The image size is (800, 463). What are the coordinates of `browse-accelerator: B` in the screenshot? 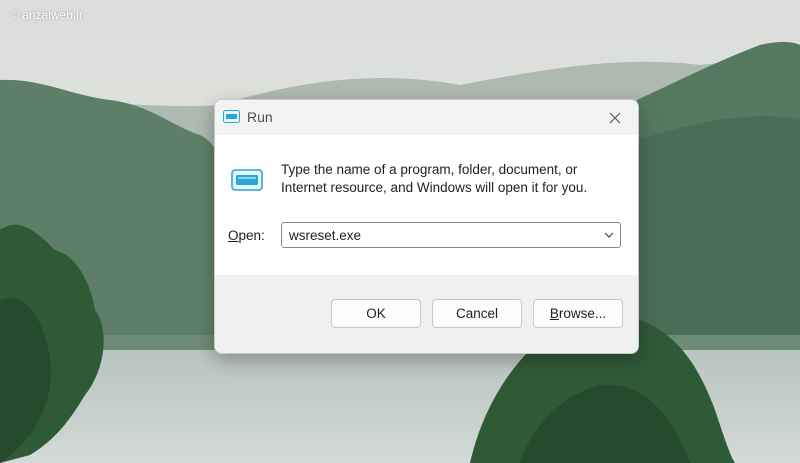 It's located at (554, 313).